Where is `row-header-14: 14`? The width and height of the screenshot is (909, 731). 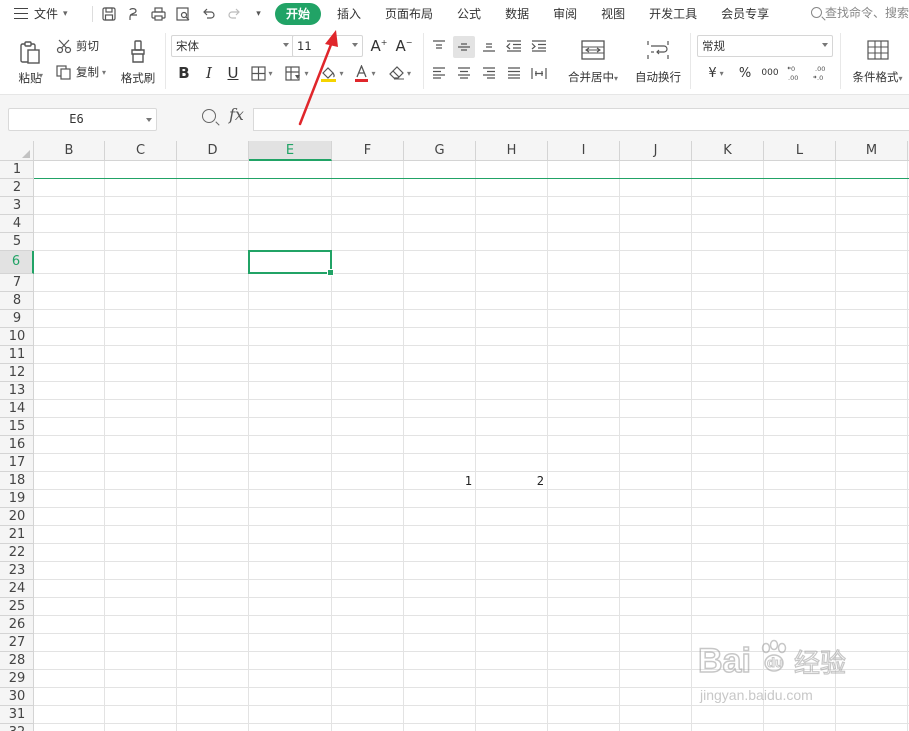
row-header-14: 14 is located at coordinates (17, 409).